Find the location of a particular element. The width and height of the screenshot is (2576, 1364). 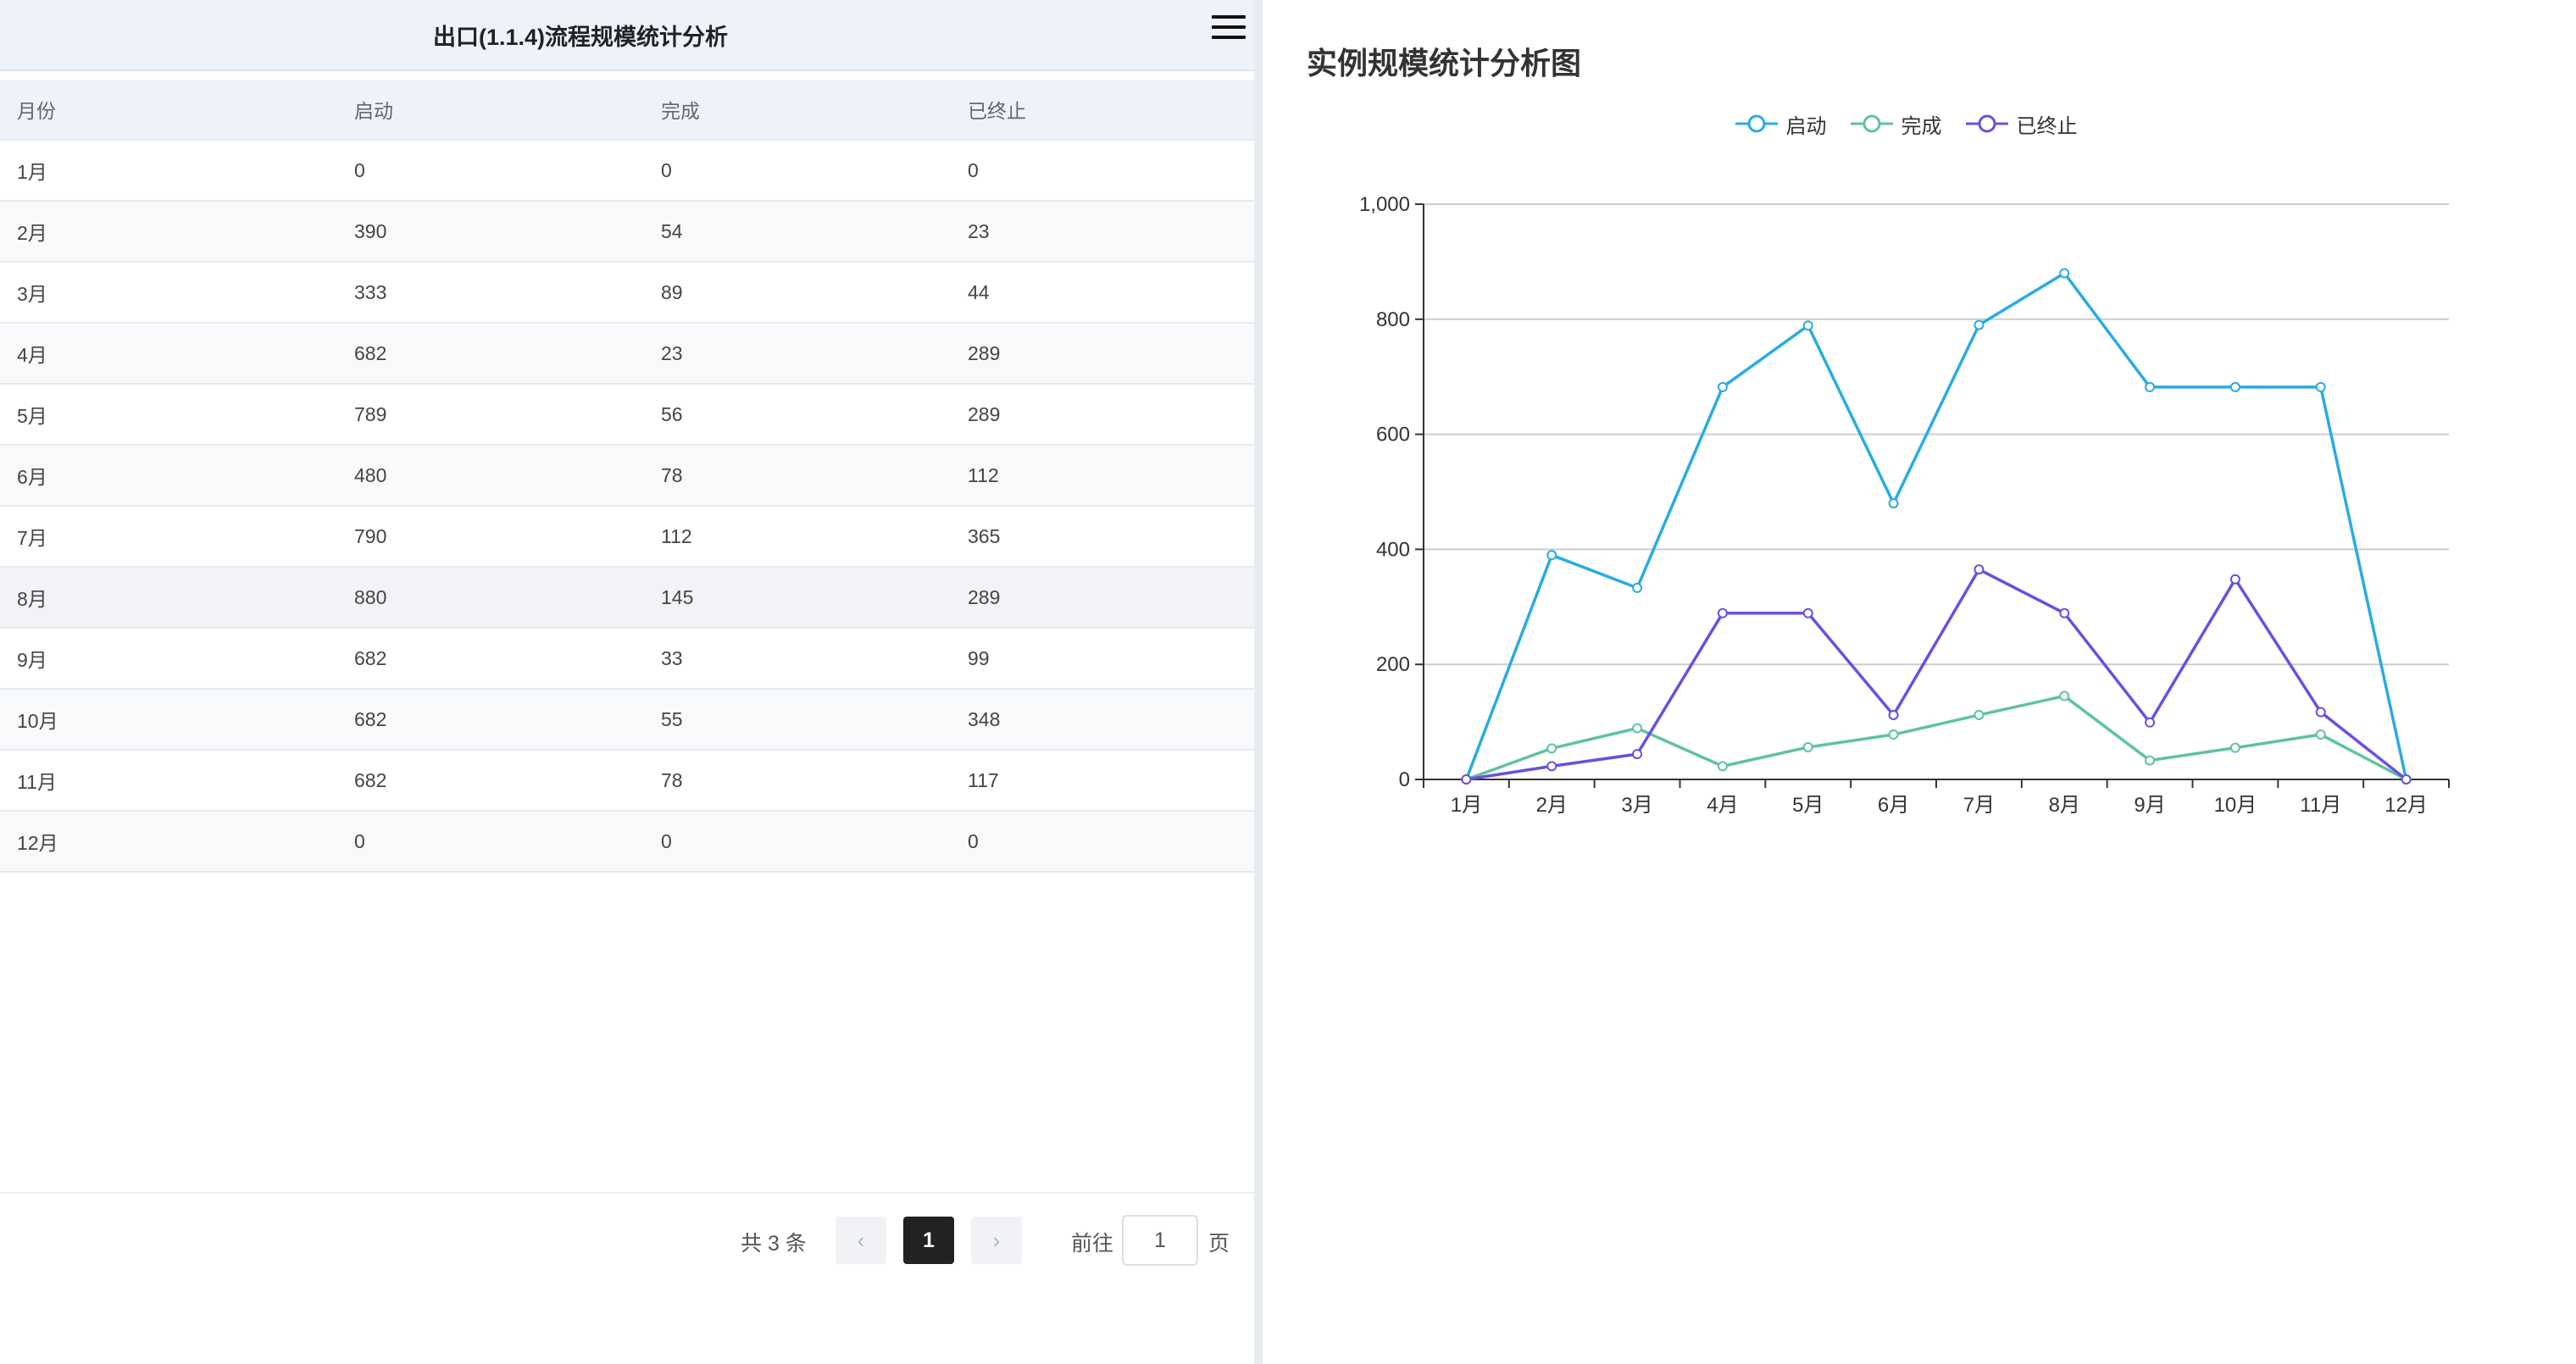

table-cell: 3月 is located at coordinates (32, 294).